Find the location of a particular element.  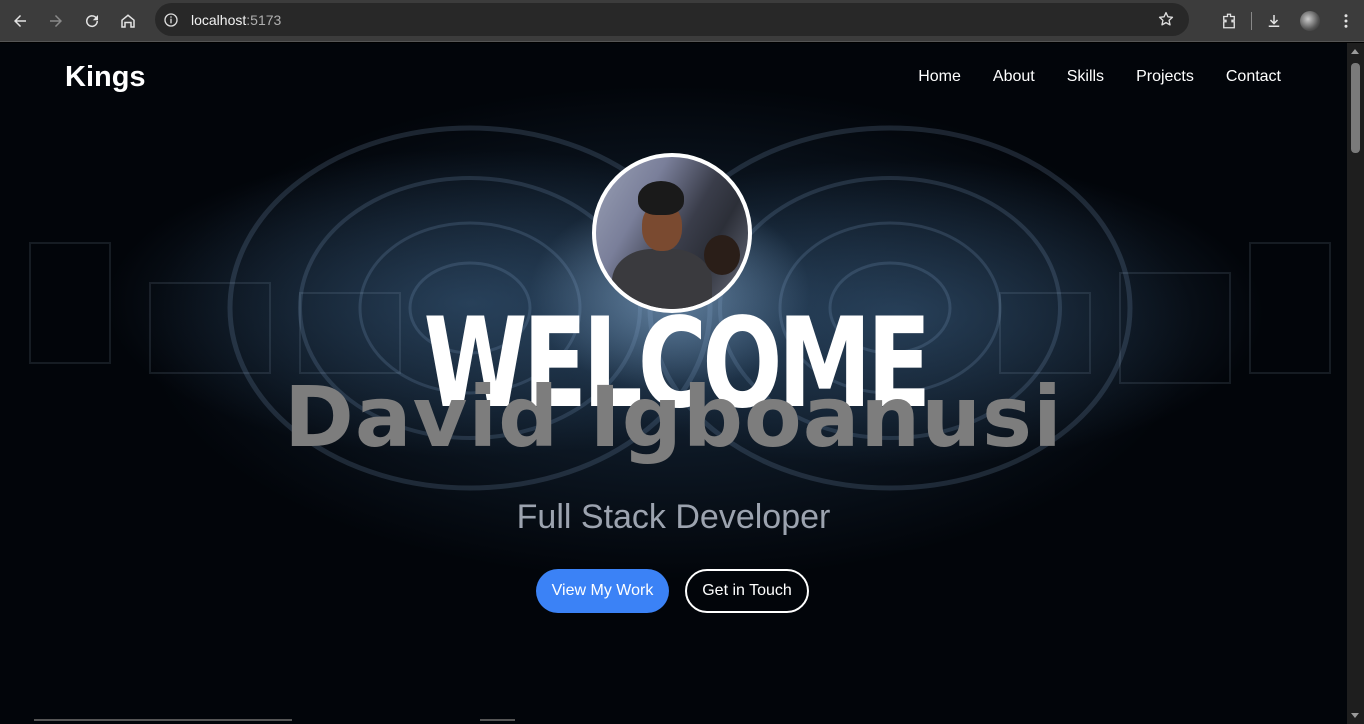

site-info-icon is located at coordinates (171, 20).